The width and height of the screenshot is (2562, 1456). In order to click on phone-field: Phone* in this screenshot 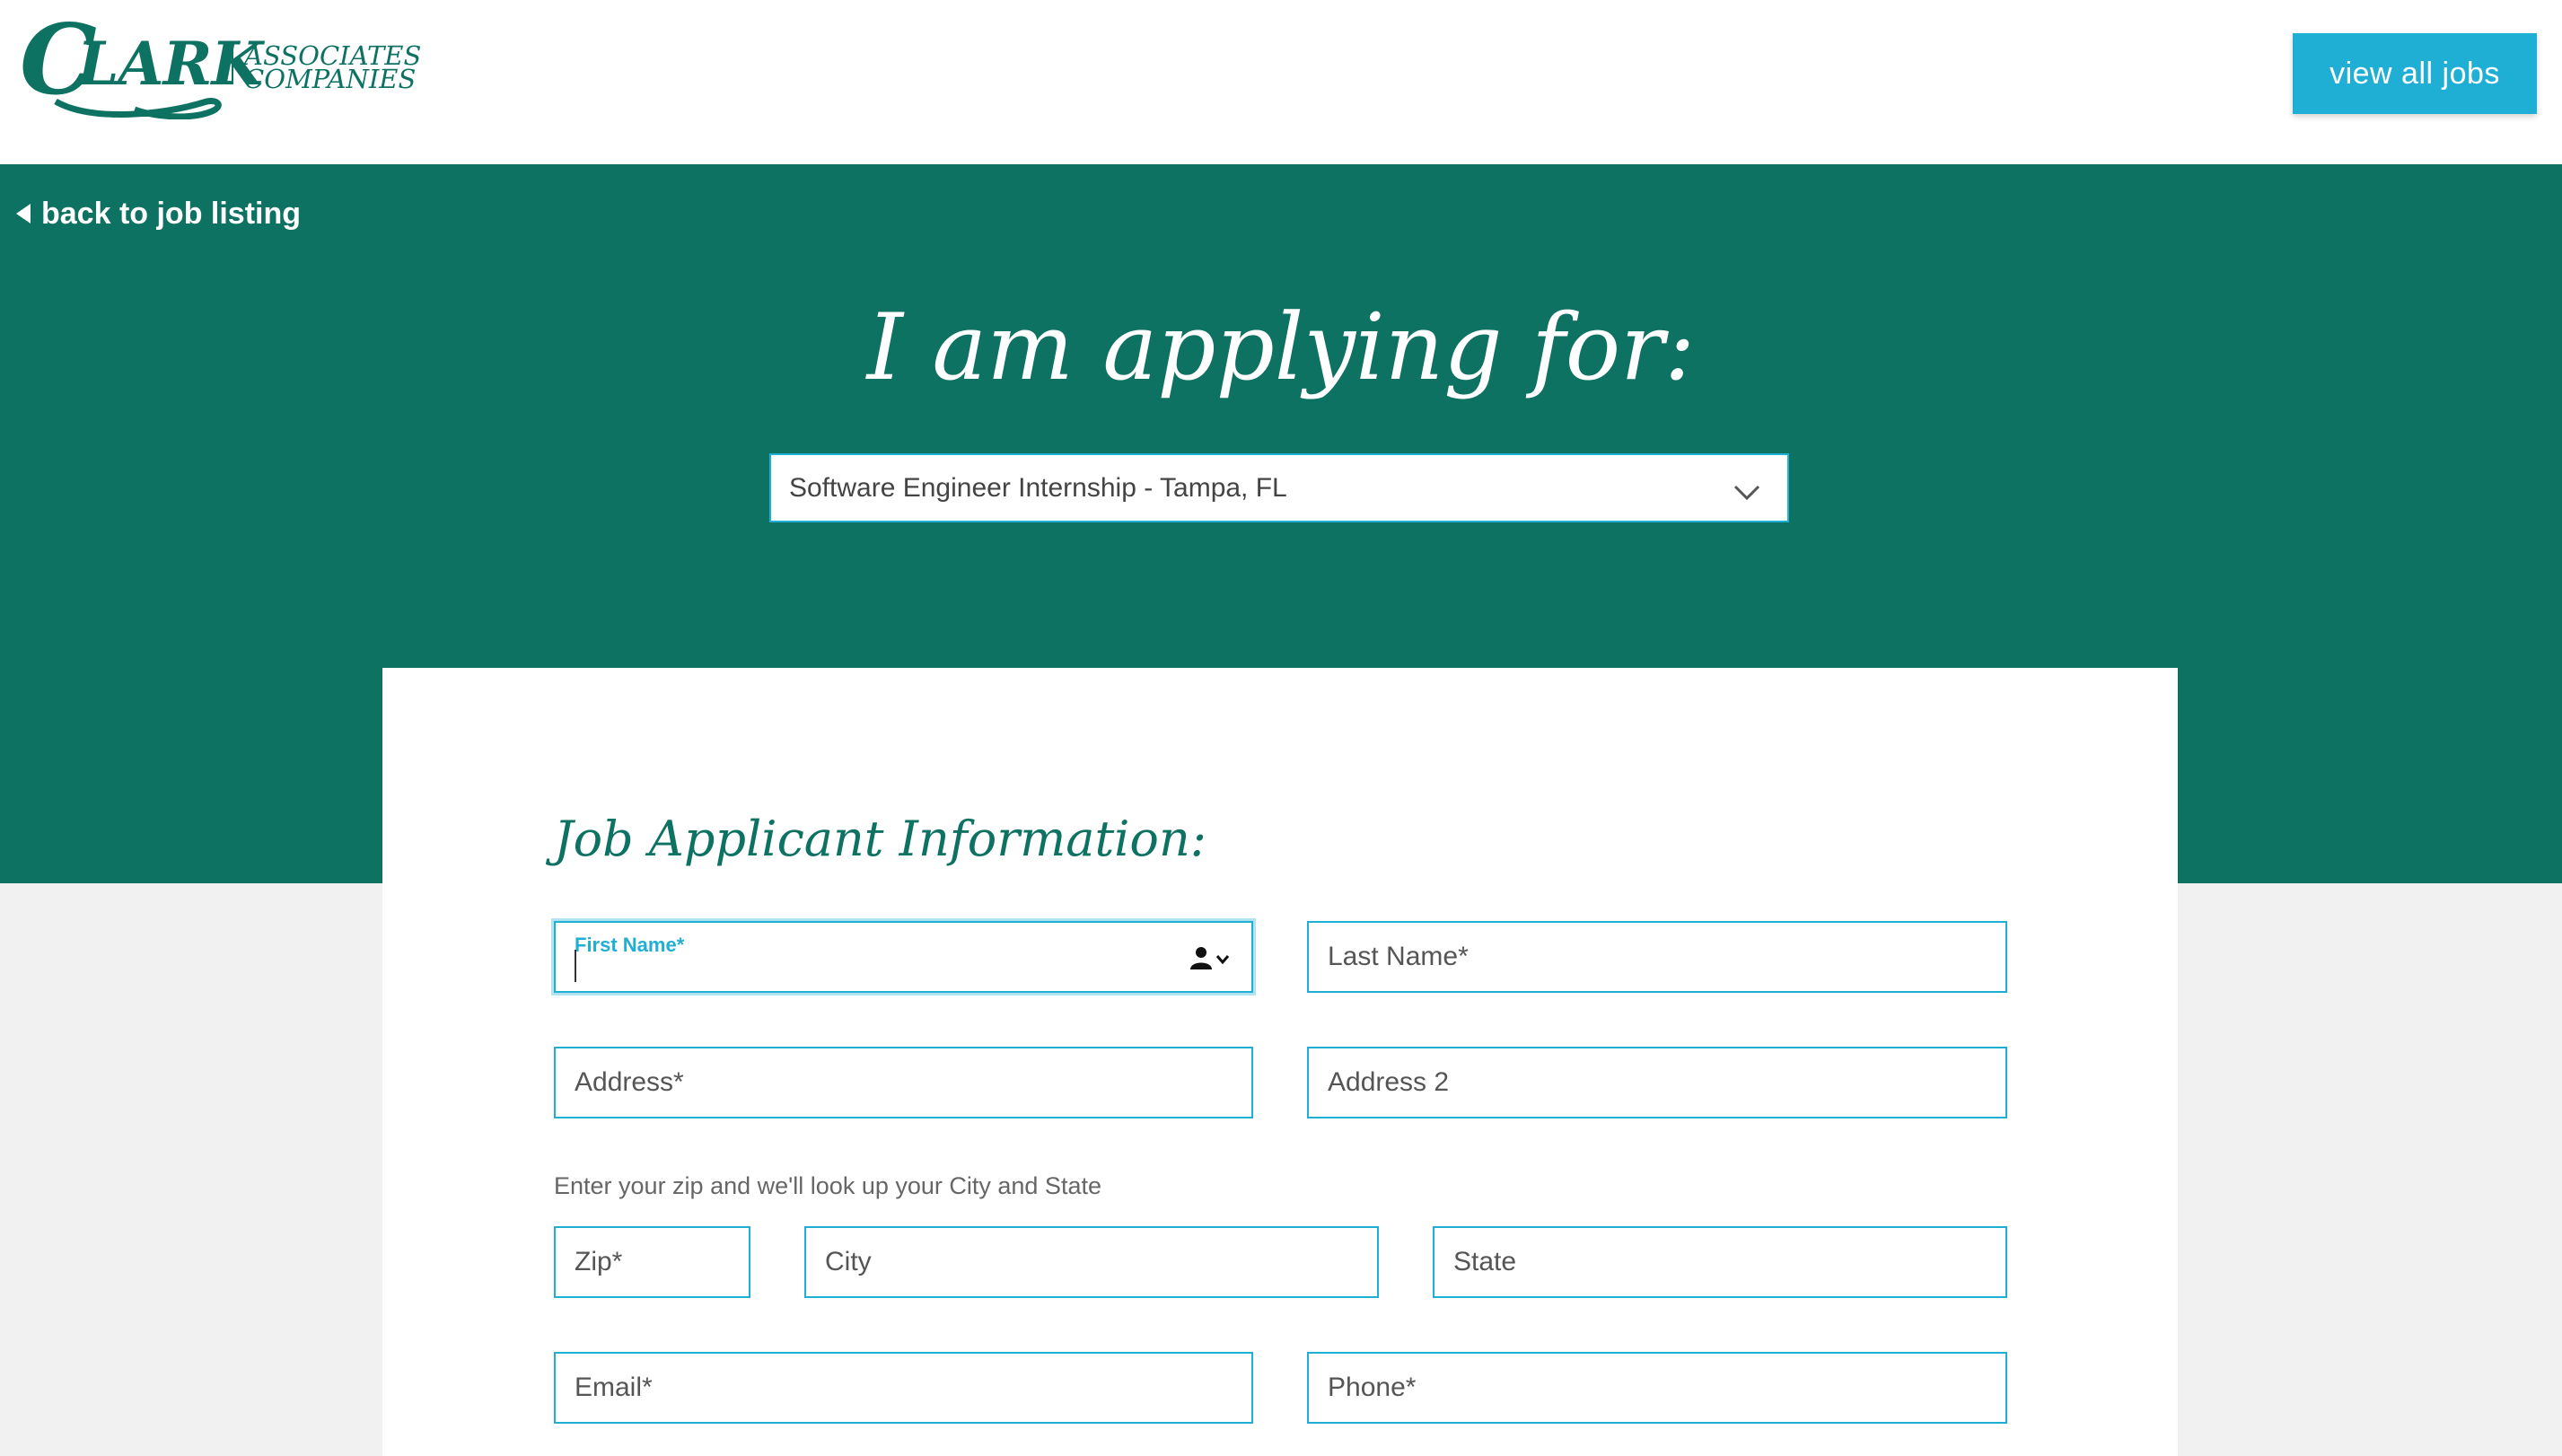, I will do `click(1657, 1388)`.